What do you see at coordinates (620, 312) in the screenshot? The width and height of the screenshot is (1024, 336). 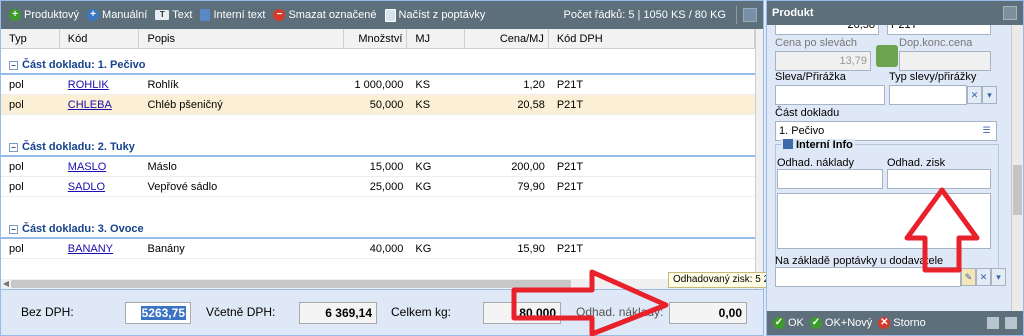 I see `odhad-naklady-label: Odhad. náklady:` at bounding box center [620, 312].